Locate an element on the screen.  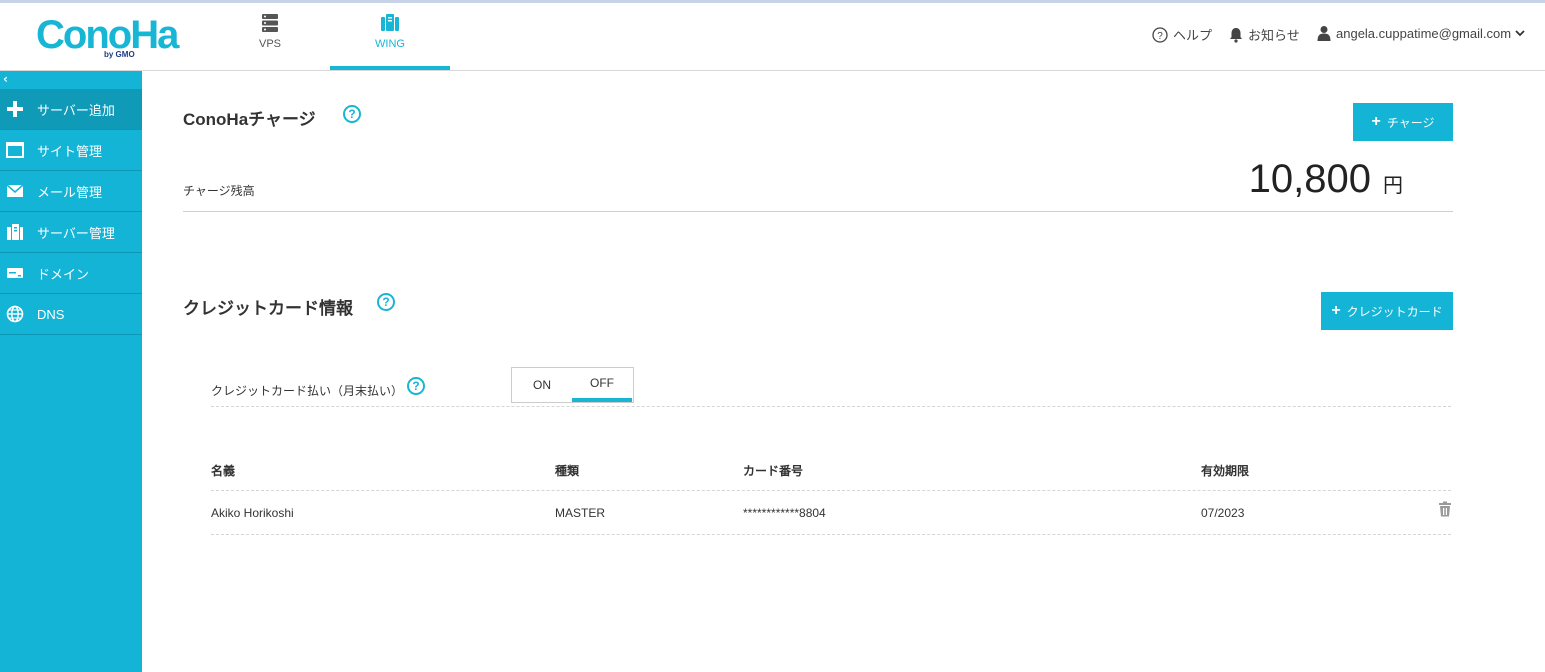
sidebar-item-label: サーバー追加 is located at coordinates (76, 110).